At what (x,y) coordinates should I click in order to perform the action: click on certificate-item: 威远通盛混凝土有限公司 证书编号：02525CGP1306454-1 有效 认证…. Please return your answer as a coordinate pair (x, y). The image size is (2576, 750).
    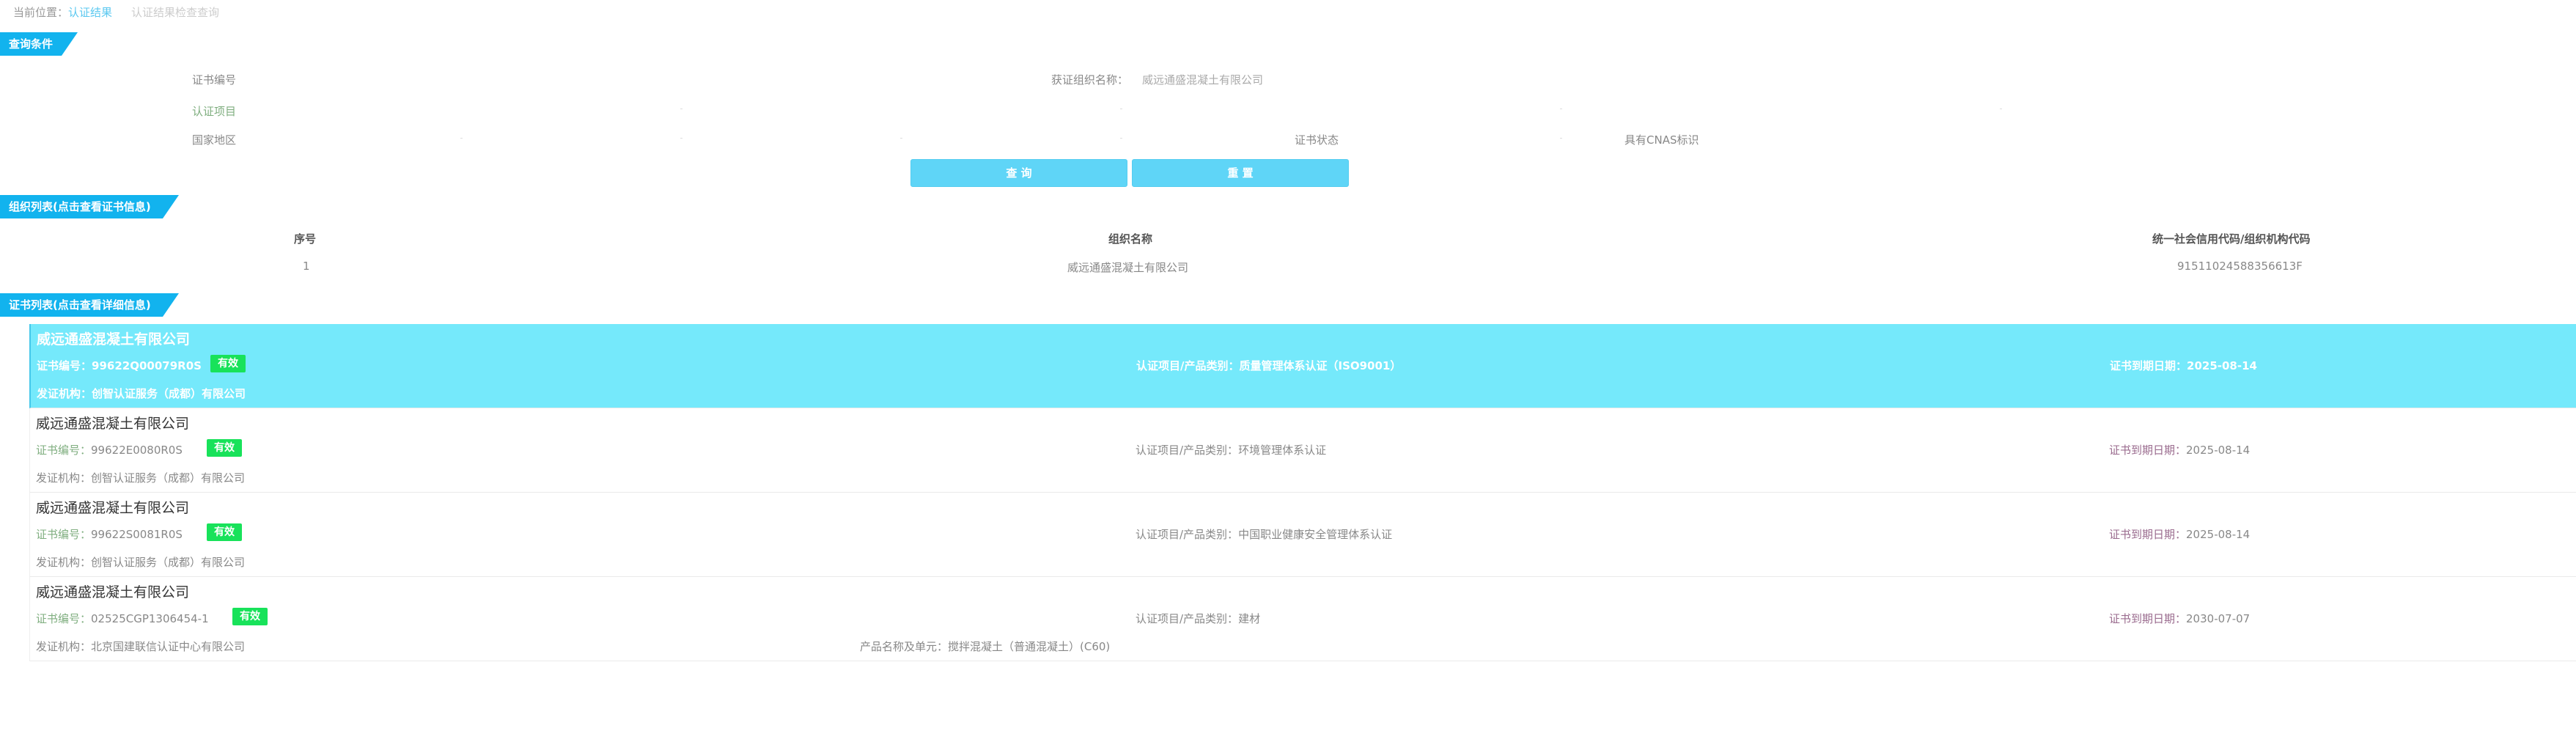
    Looking at the image, I should click on (1302, 619).